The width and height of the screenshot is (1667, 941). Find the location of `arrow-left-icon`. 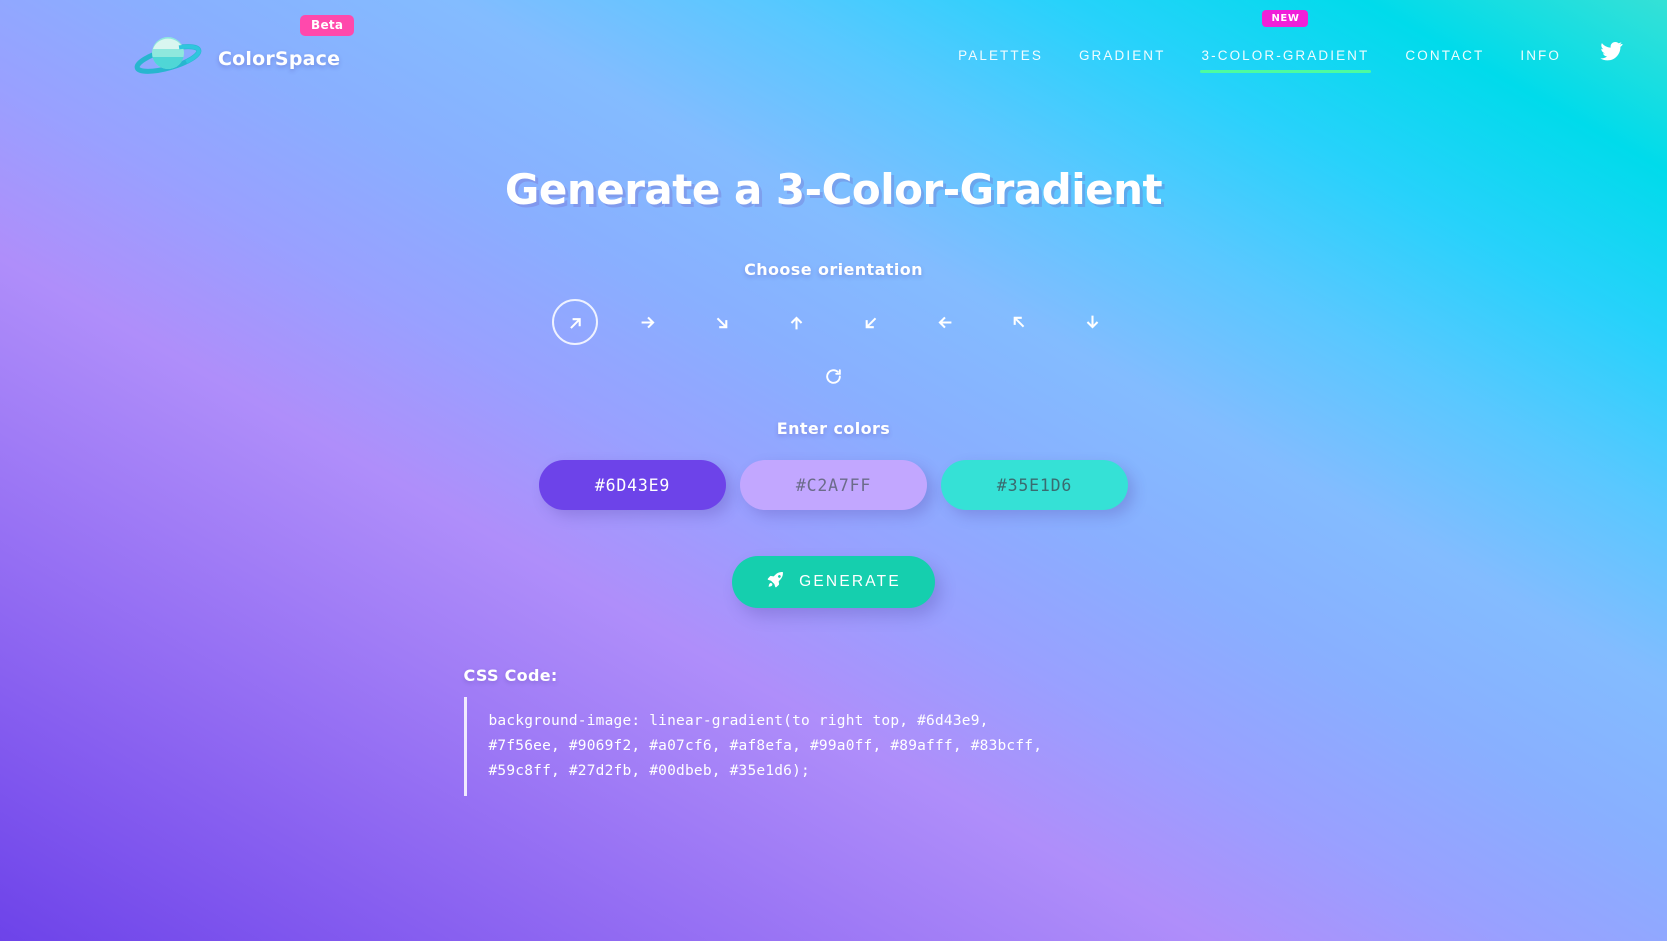

arrow-left-icon is located at coordinates (945, 322).